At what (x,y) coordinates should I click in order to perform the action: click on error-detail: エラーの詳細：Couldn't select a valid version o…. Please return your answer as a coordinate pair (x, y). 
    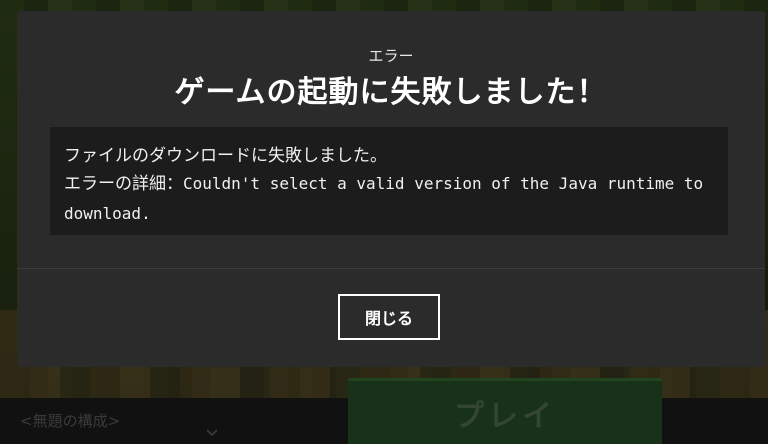
    Looking at the image, I should click on (389, 199).